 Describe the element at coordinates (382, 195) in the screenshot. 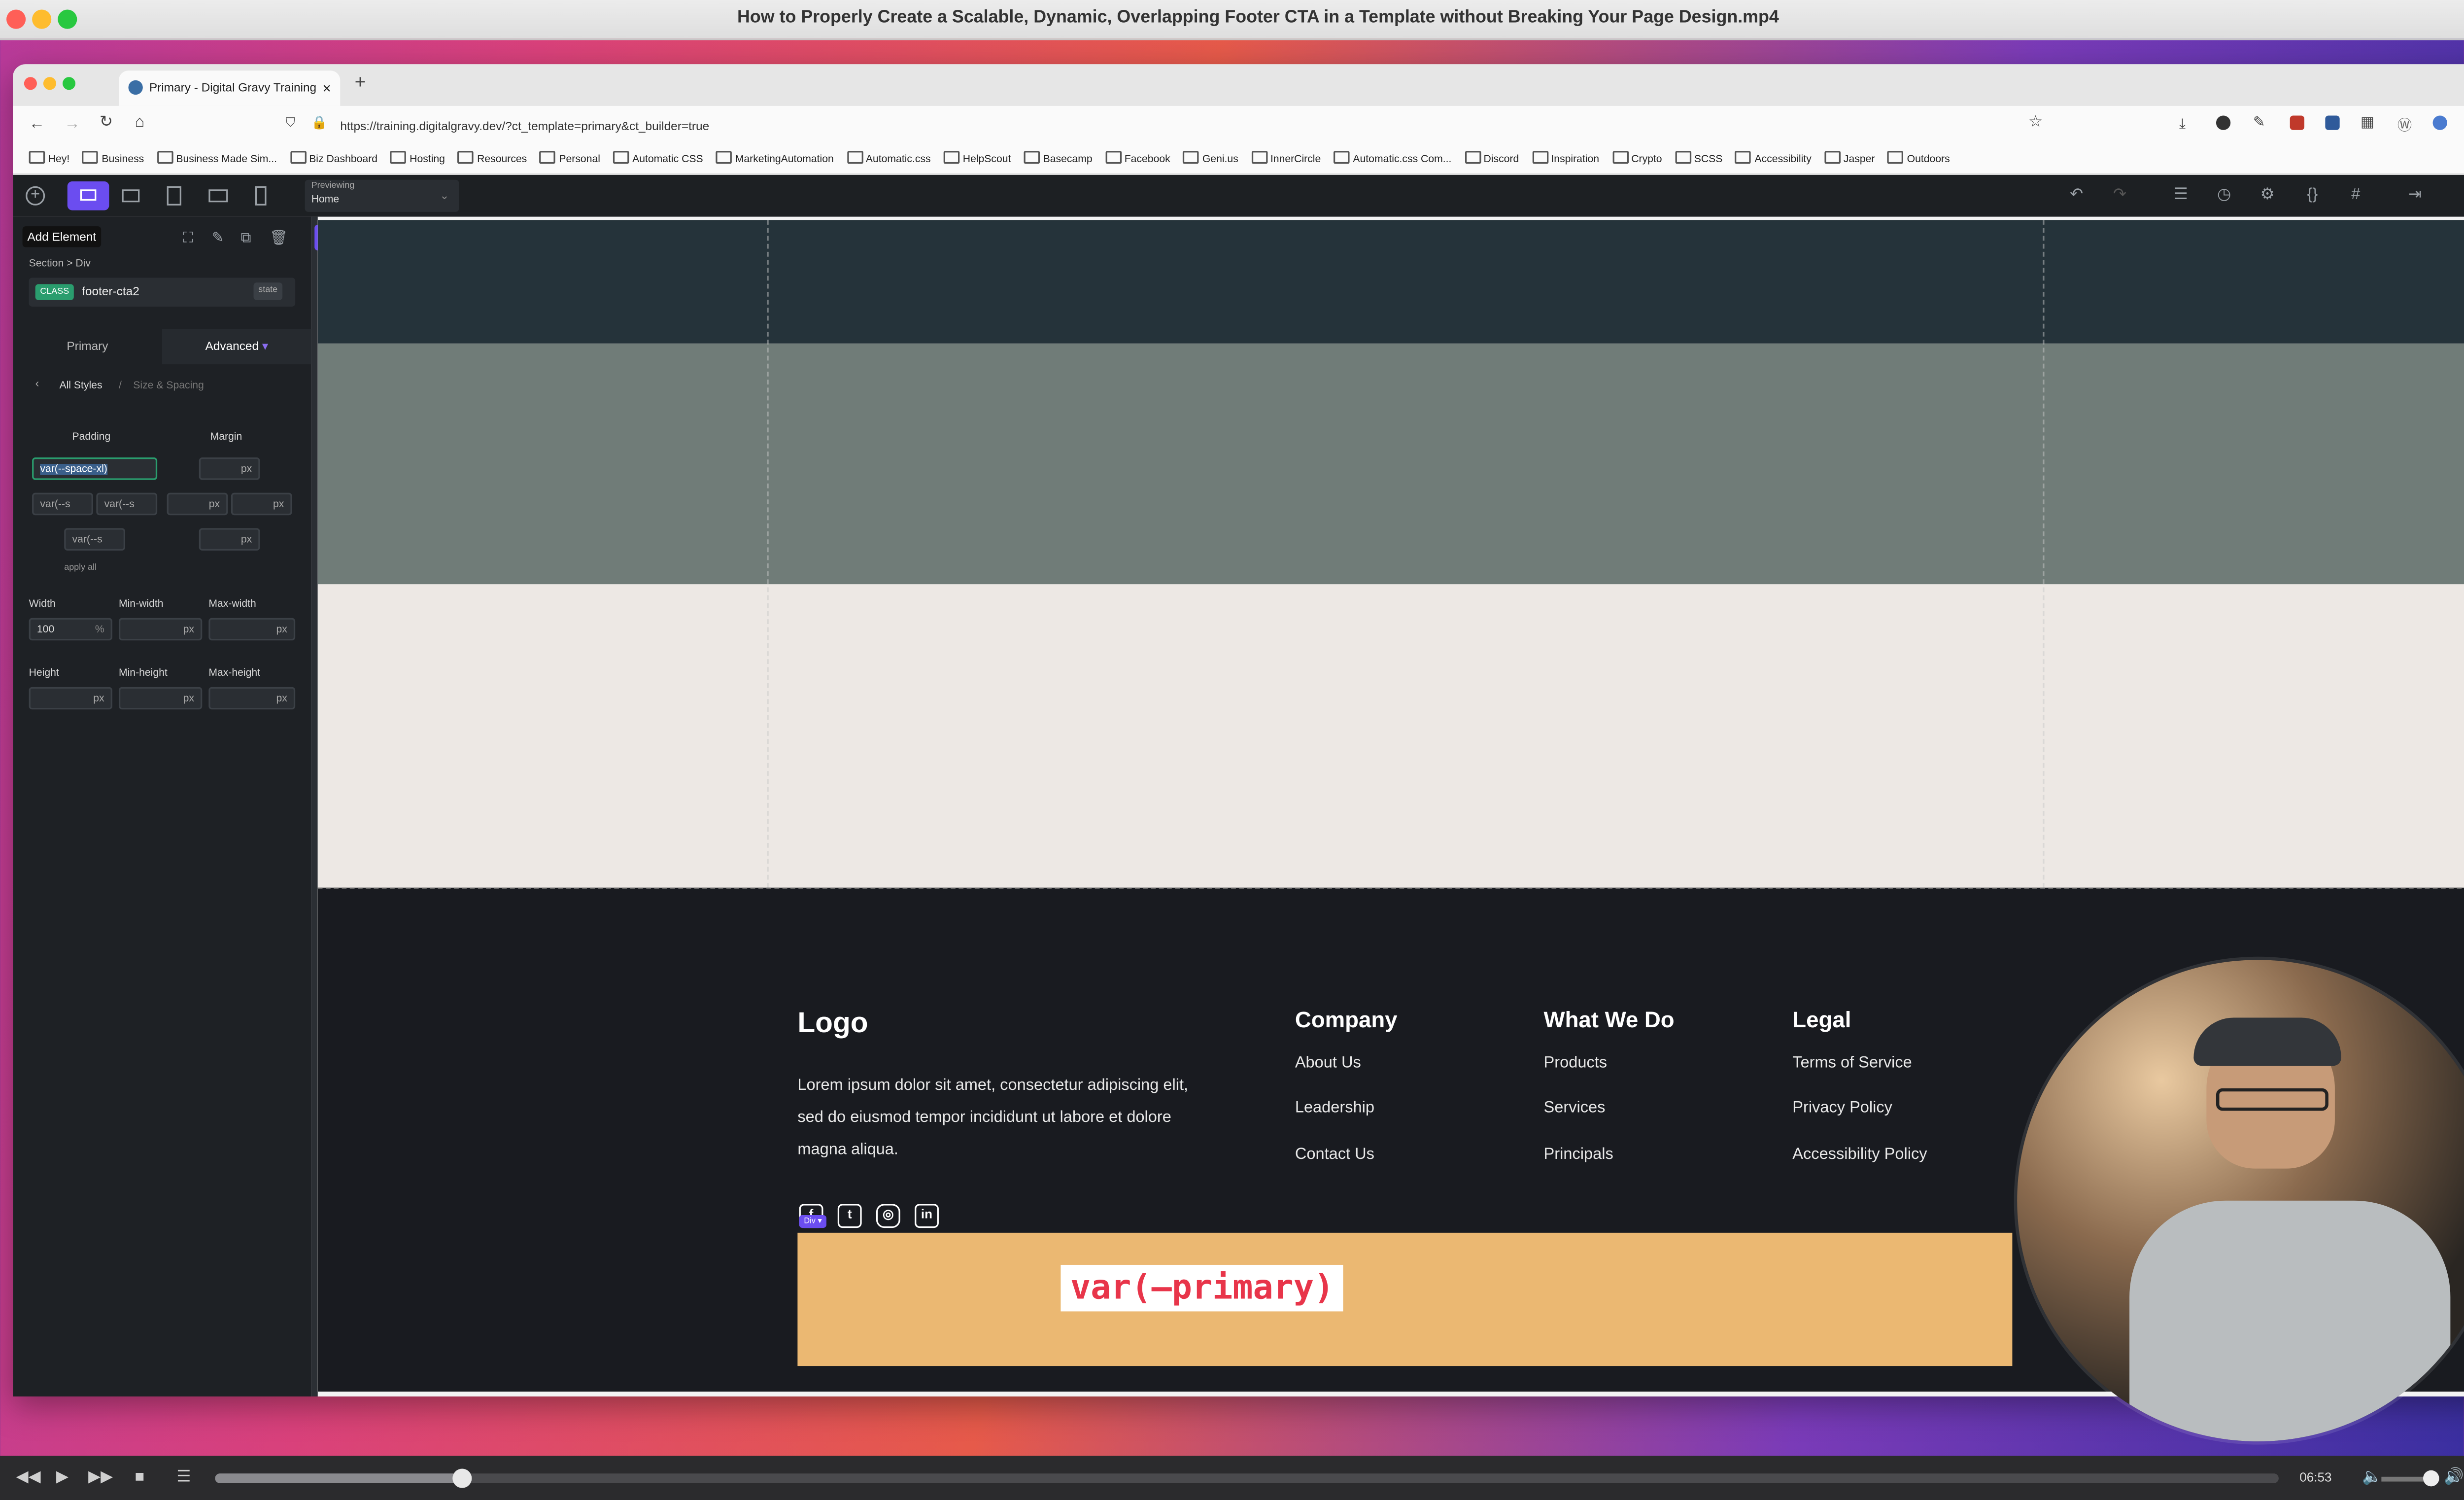

I see `previewing-select: Previewing Home ⌄` at that location.